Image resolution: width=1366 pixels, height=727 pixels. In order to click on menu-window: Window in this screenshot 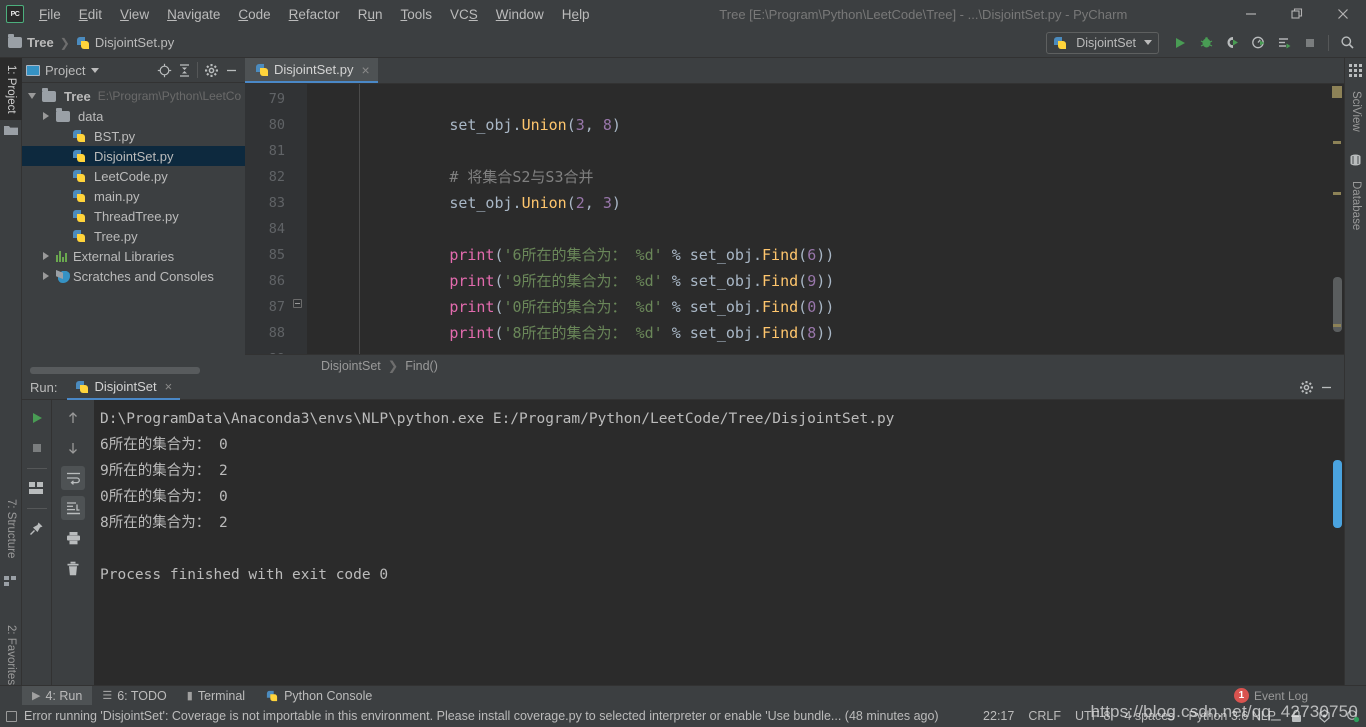, I will do `click(520, 14)`.